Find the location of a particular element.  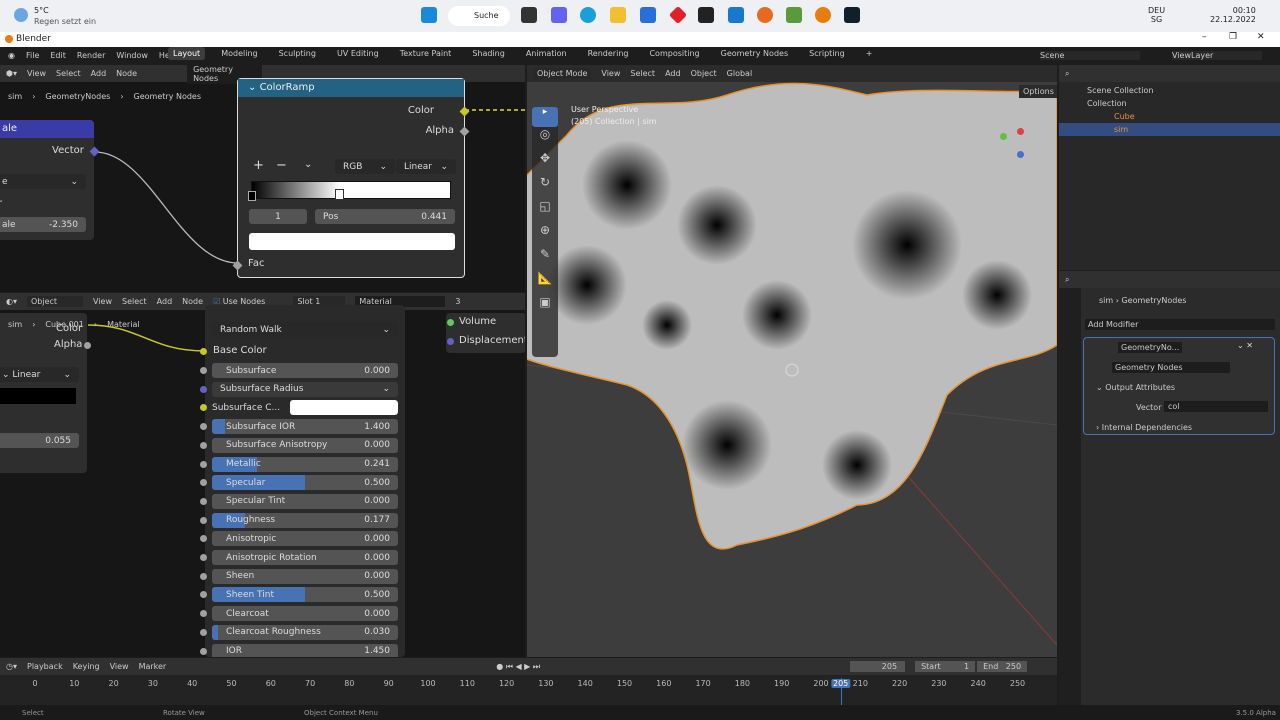

menu-sculpting: Sculpting is located at coordinates (297, 53).